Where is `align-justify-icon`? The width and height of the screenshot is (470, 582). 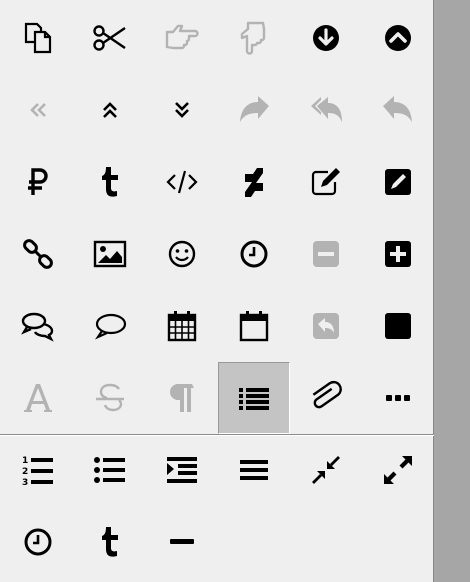 align-justify-icon is located at coordinates (254, 470).